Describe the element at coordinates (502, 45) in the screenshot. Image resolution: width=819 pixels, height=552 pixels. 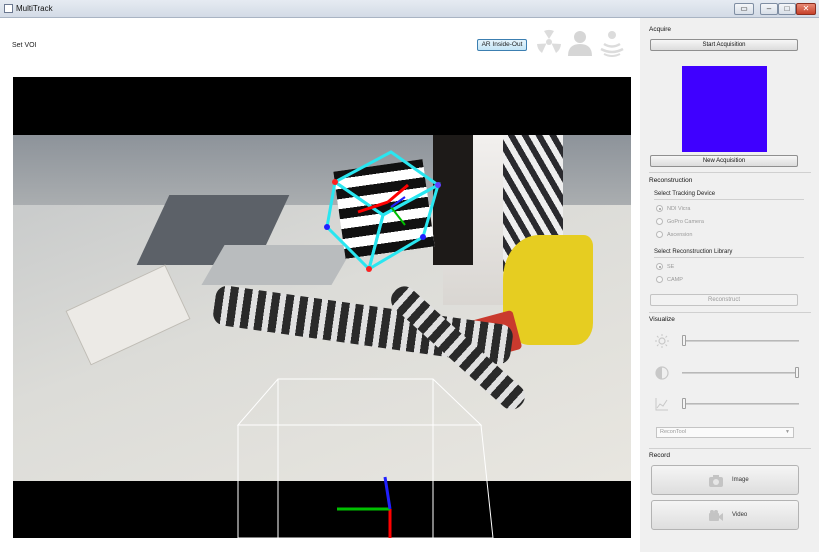
I see `ar-inside-out-button: AR Inside-Out` at that location.